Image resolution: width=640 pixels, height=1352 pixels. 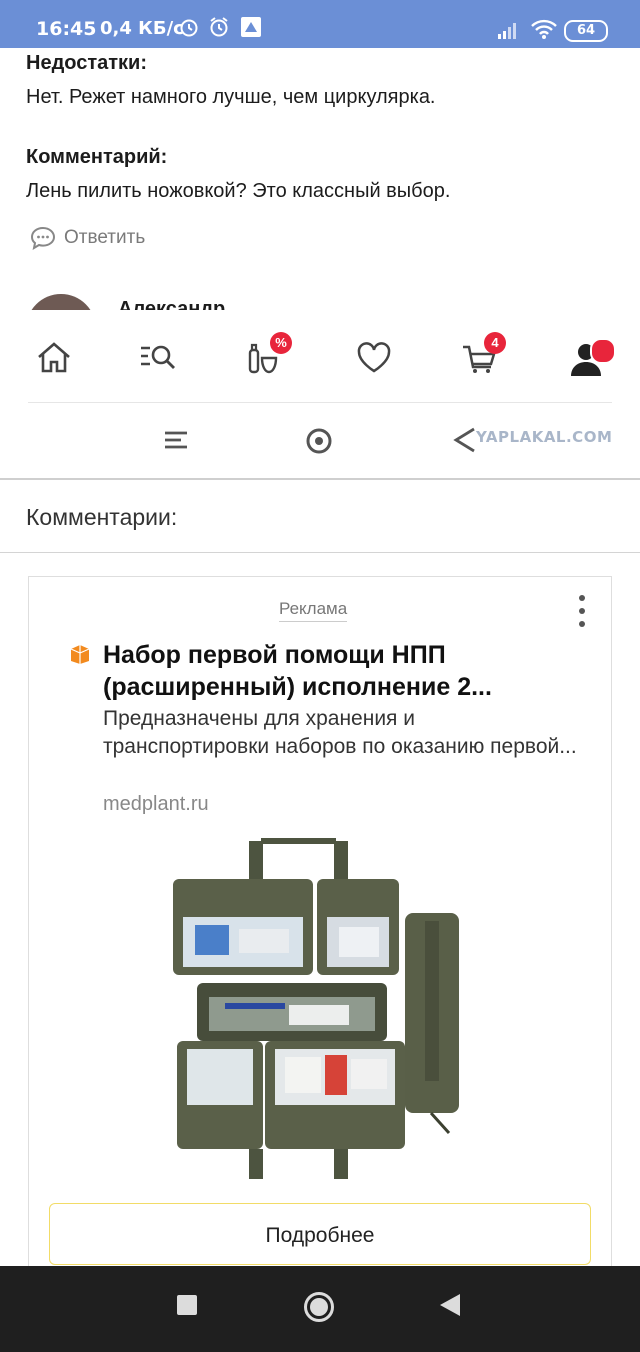 I want to click on home-button-icon, so click(x=319, y=1307).